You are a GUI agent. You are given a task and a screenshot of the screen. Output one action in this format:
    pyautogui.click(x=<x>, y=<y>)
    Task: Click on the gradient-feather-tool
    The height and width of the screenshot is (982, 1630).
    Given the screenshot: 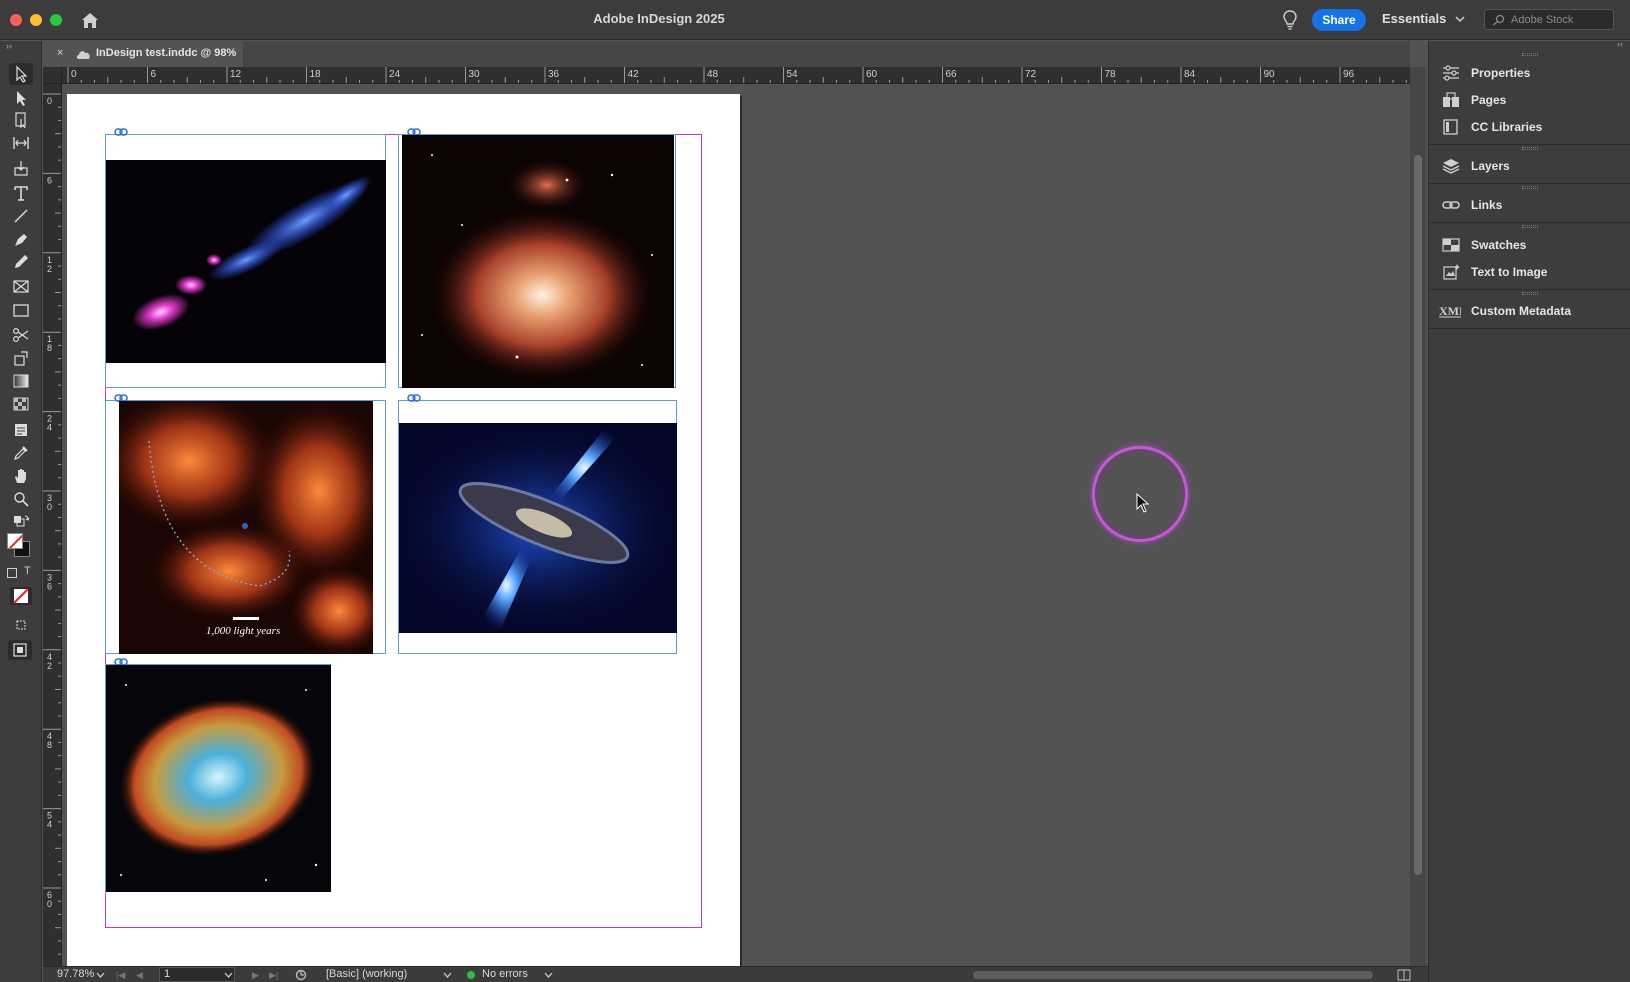 What is the action you would take?
    pyautogui.click(x=21, y=404)
    